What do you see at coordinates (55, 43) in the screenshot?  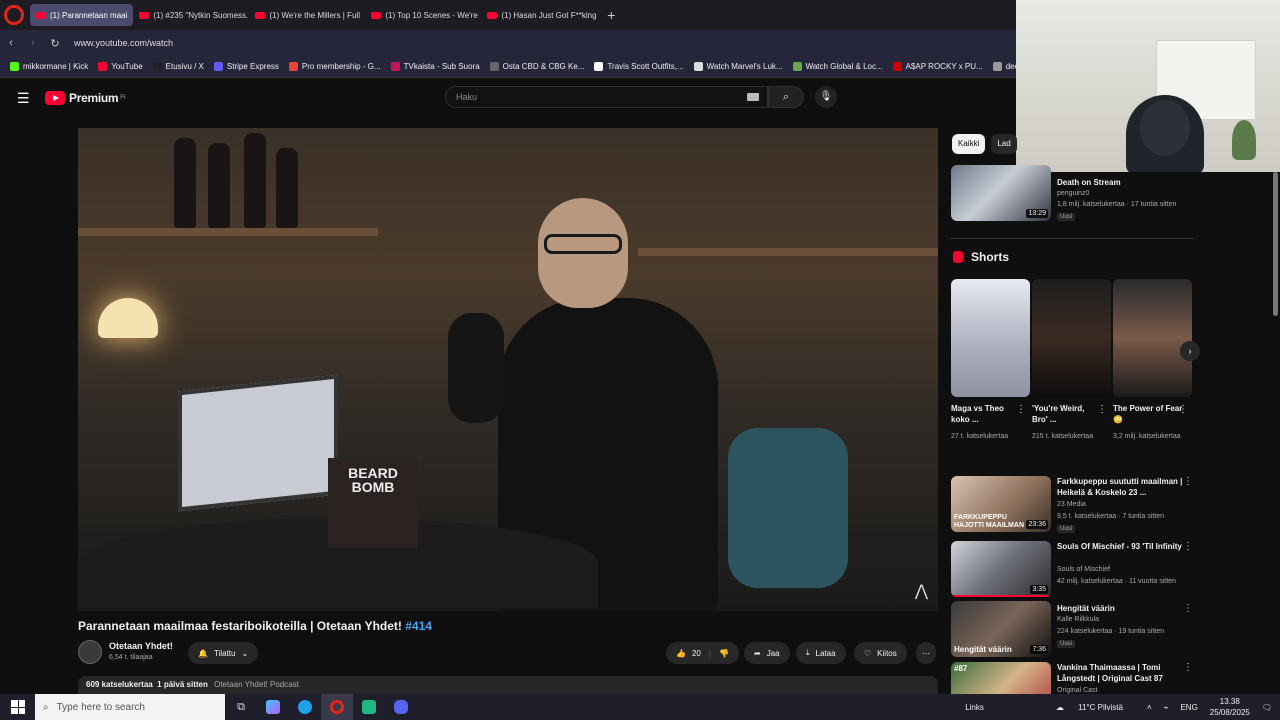 I see `reload-icon: ↻` at bounding box center [55, 43].